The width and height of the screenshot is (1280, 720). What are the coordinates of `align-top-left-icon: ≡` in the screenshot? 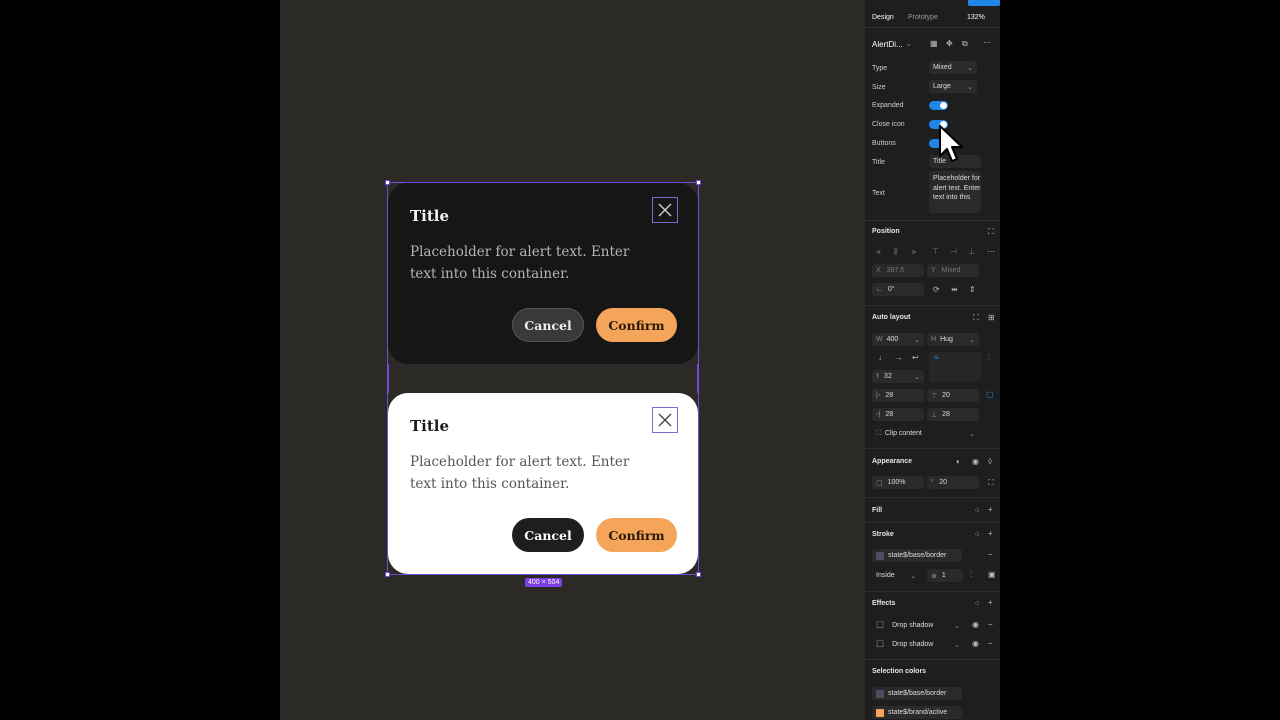 It's located at (936, 357).